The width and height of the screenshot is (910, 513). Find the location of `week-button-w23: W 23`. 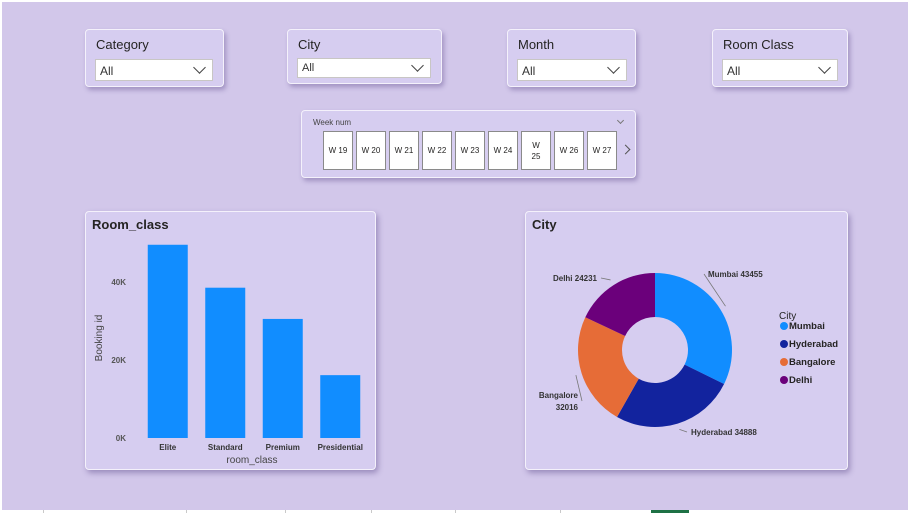

week-button-w23: W 23 is located at coordinates (470, 150).